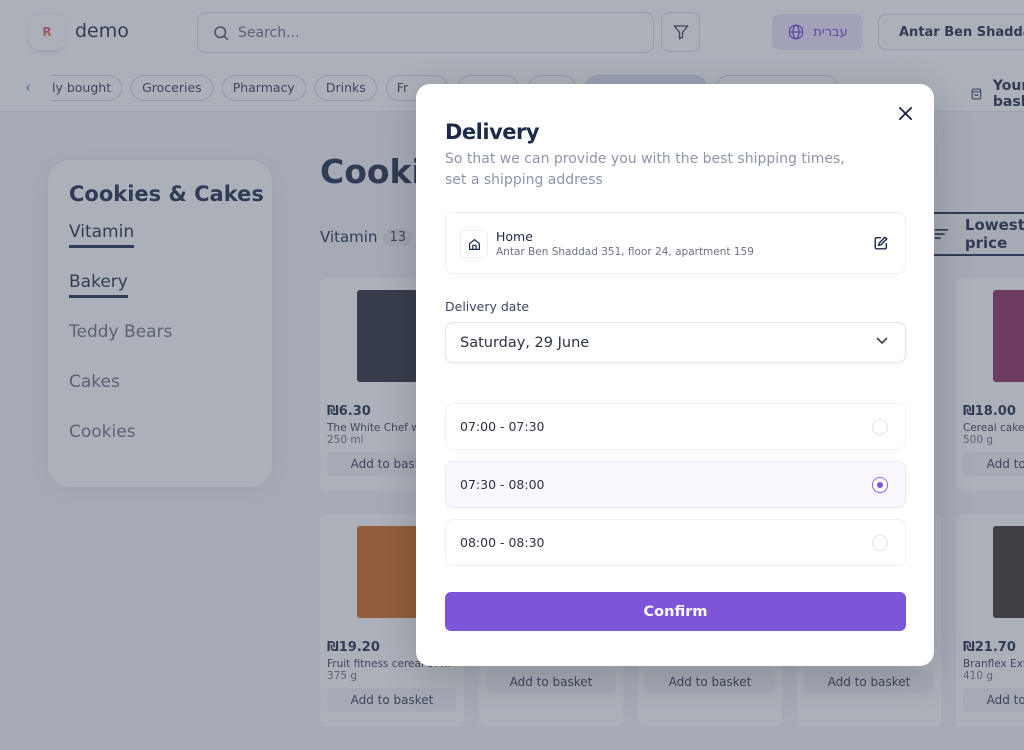 This screenshot has width=1024, height=750. What do you see at coordinates (882, 341) in the screenshot?
I see `chevron-down-icon` at bounding box center [882, 341].